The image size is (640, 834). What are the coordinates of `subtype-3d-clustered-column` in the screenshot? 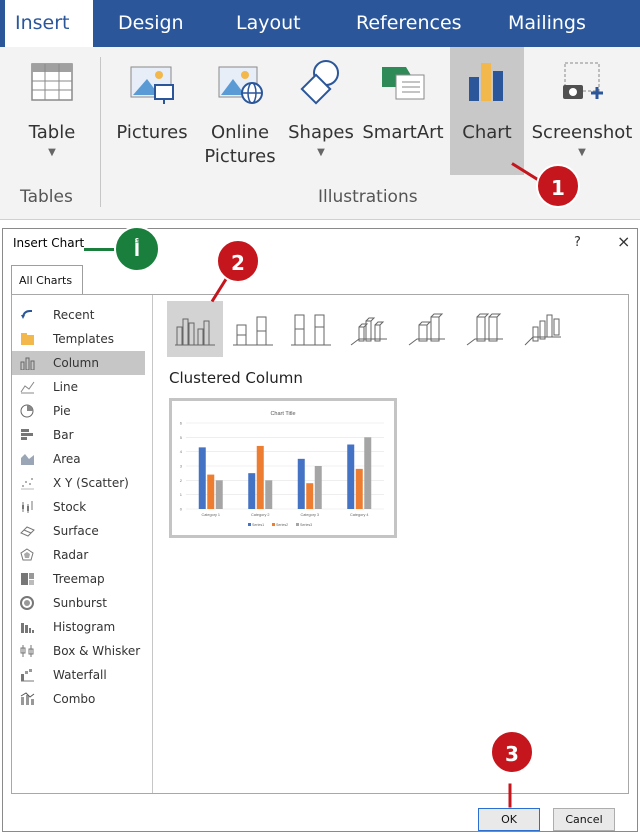 It's located at (369, 329).